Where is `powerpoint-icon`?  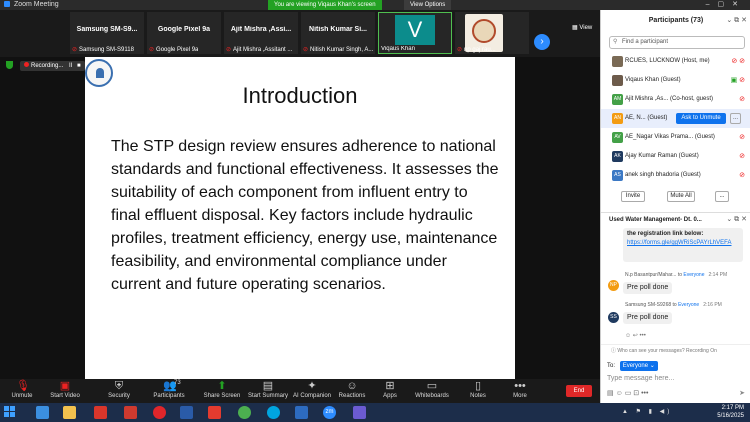
powerpoint-icon is located at coordinates (214, 412).